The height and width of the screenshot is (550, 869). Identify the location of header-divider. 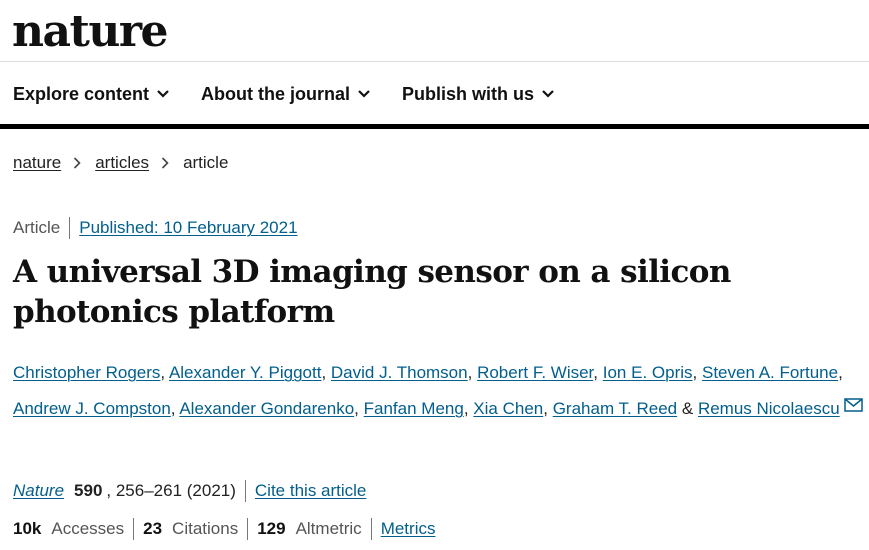
(434, 61).